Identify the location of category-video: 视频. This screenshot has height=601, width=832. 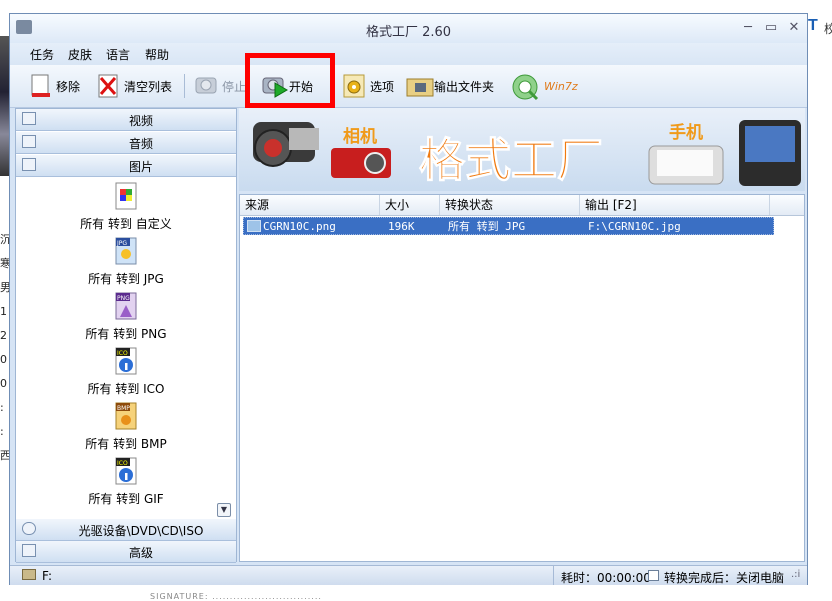
(126, 120).